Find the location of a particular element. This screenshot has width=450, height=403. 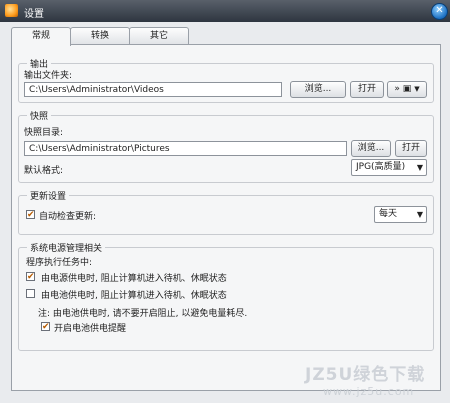

snapshot-dir-label: 快照目录: is located at coordinates (44, 133).